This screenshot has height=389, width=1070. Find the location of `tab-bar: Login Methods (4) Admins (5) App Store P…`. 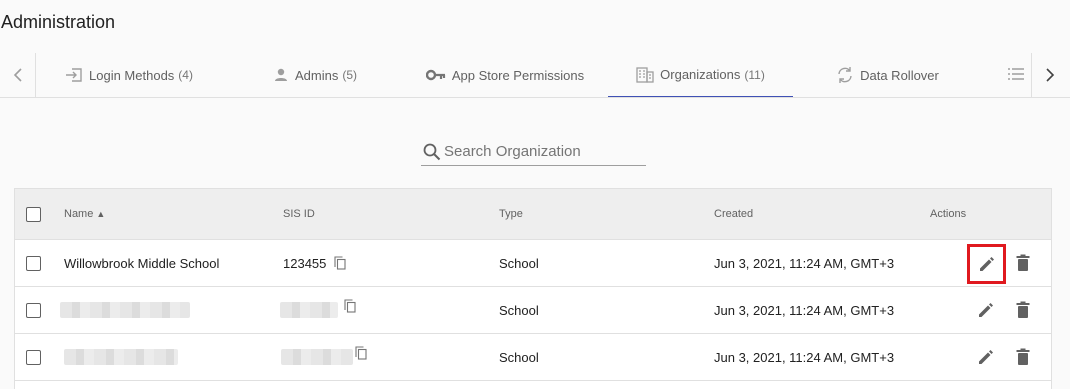

tab-bar: Login Methods (4) Admins (5) App Store P… is located at coordinates (535, 75).